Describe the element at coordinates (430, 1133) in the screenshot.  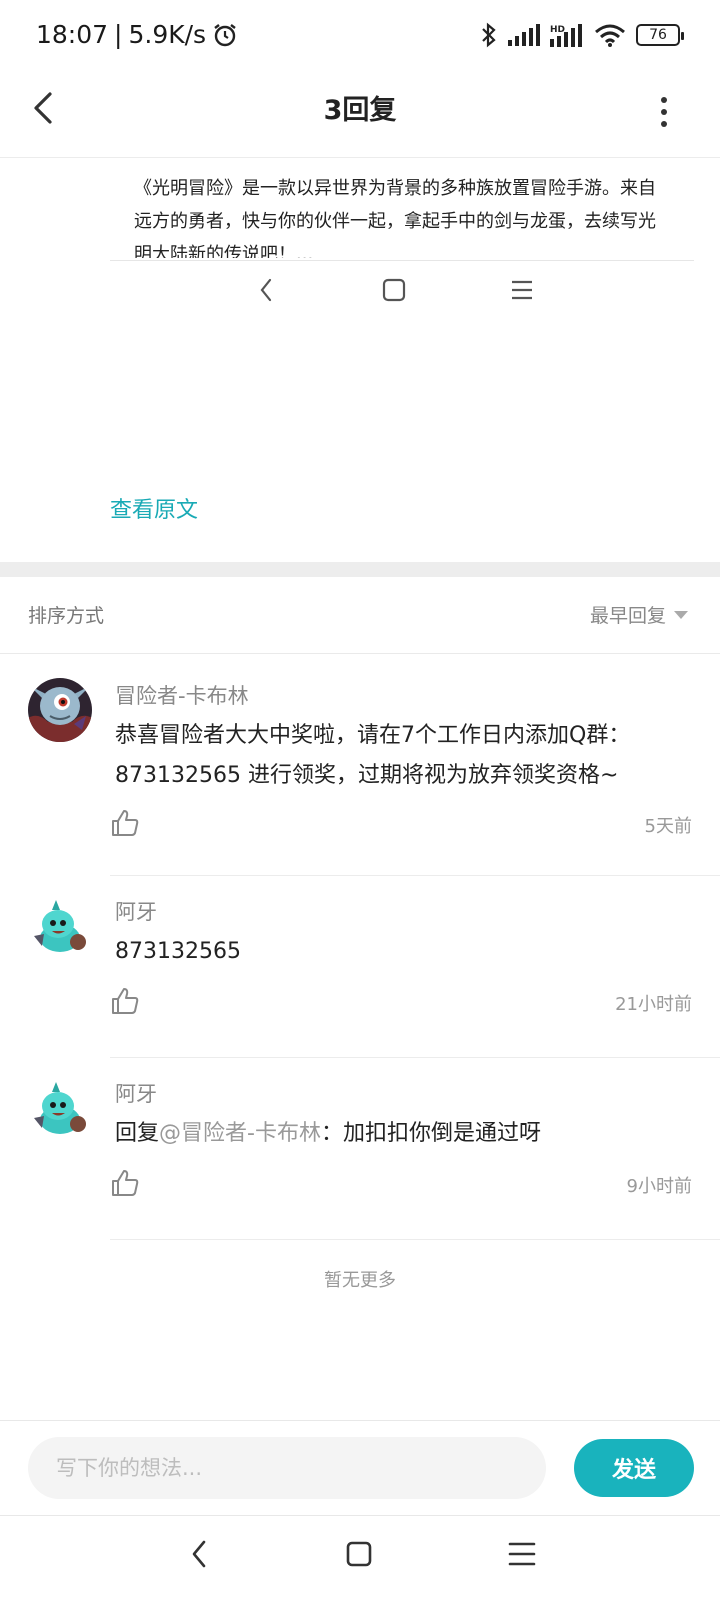
I see `reply-body: ：加扣扣你倒是通过呀` at that location.